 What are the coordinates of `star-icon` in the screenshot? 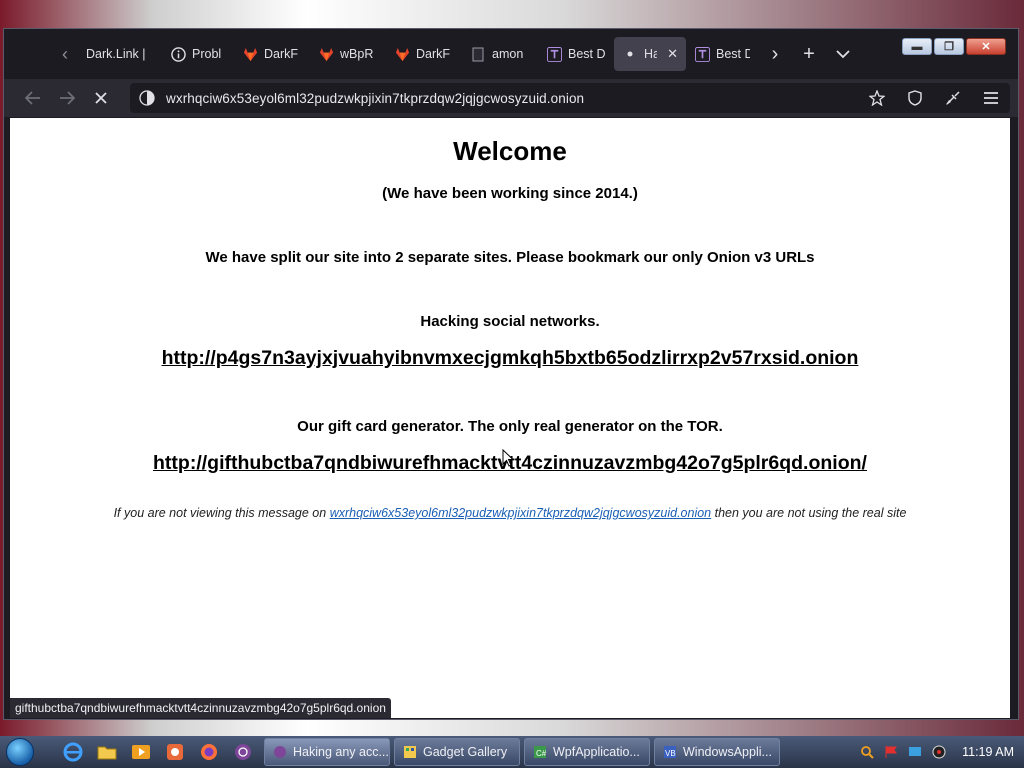 It's located at (877, 98).